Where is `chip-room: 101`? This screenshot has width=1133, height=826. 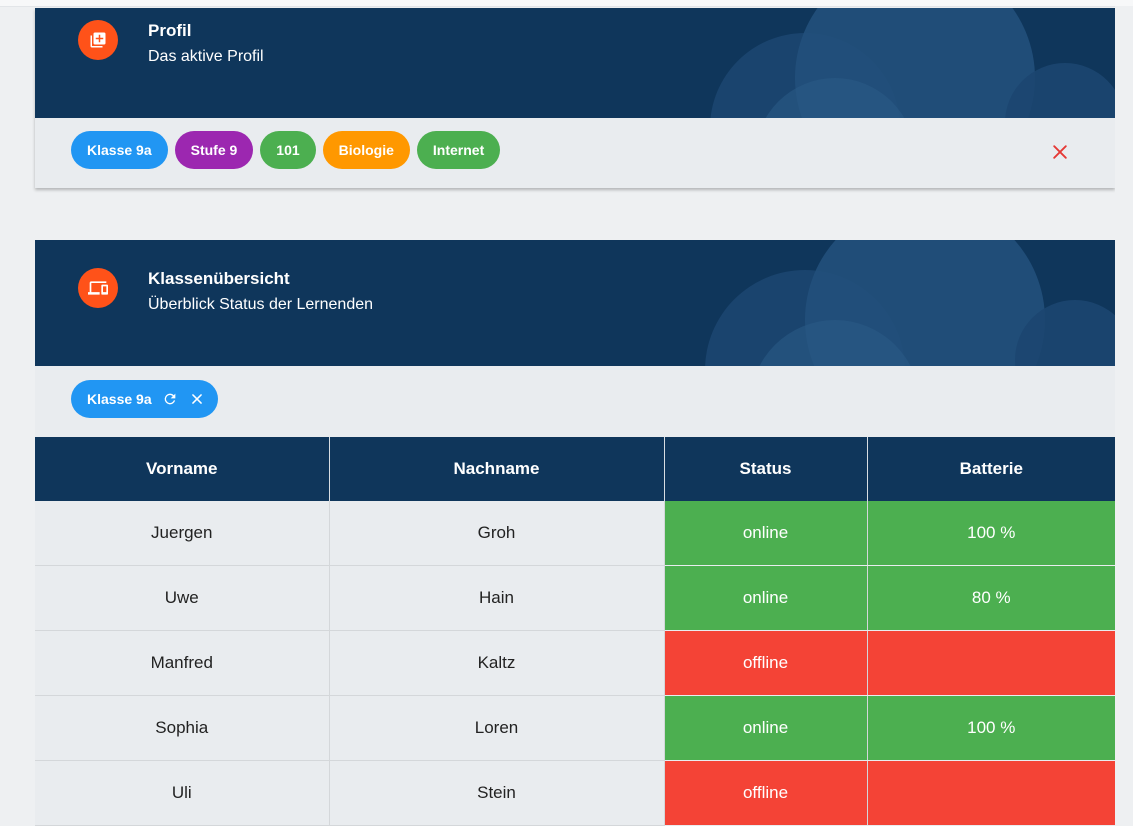
chip-room: 101 is located at coordinates (288, 150).